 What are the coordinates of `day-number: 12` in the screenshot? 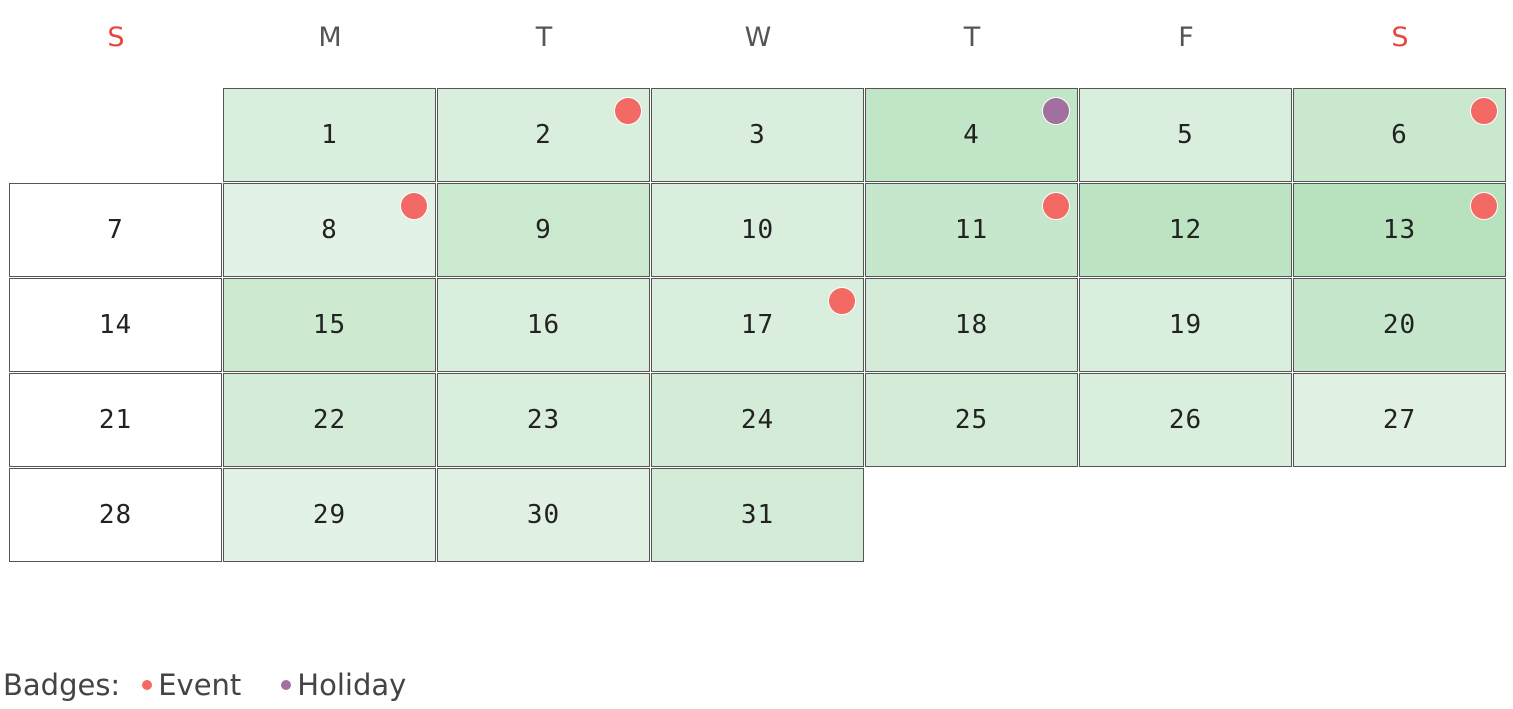 It's located at (1185, 230).